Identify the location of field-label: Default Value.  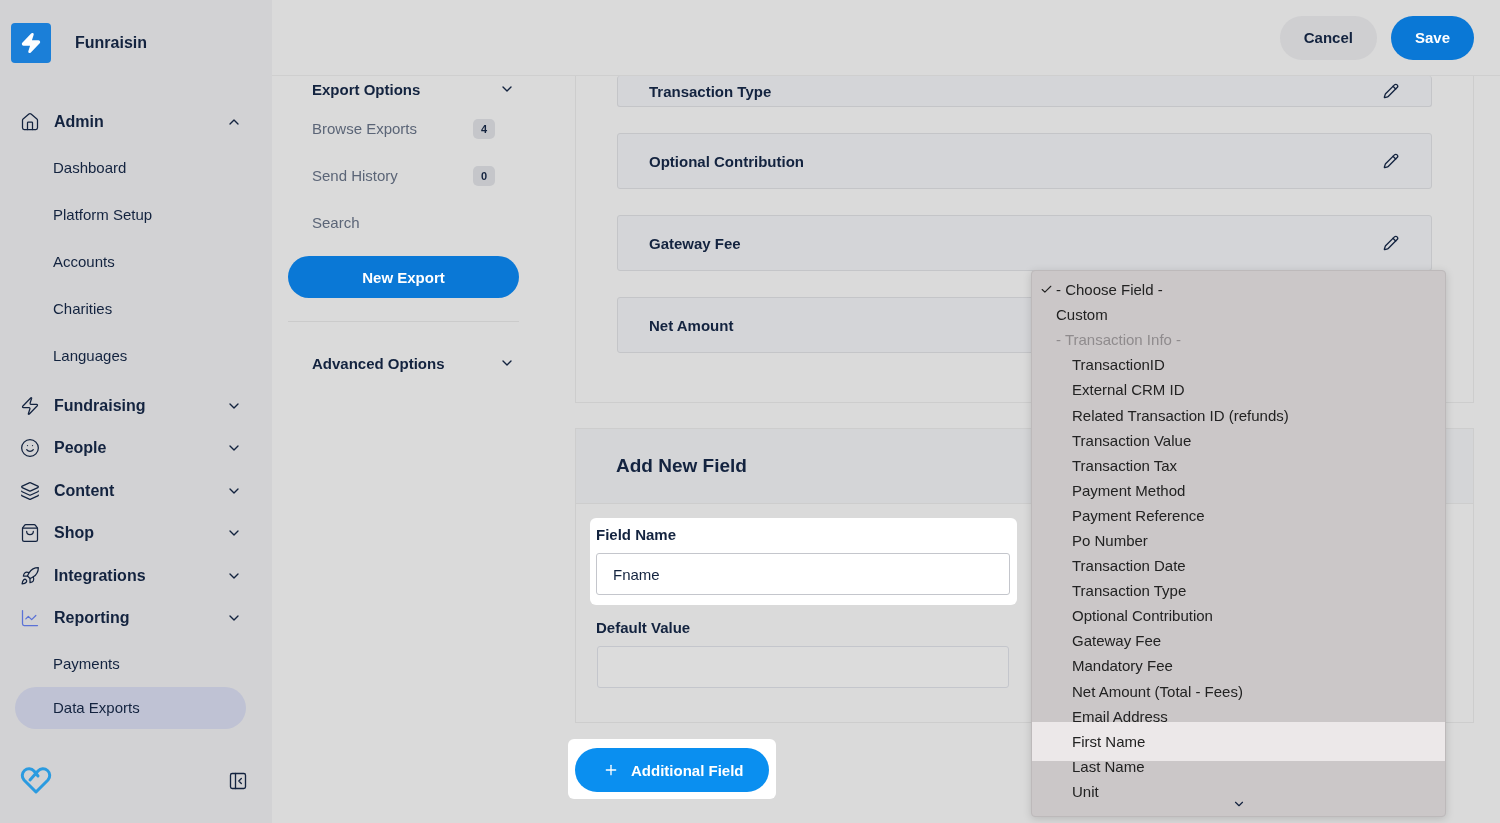
(644, 627).